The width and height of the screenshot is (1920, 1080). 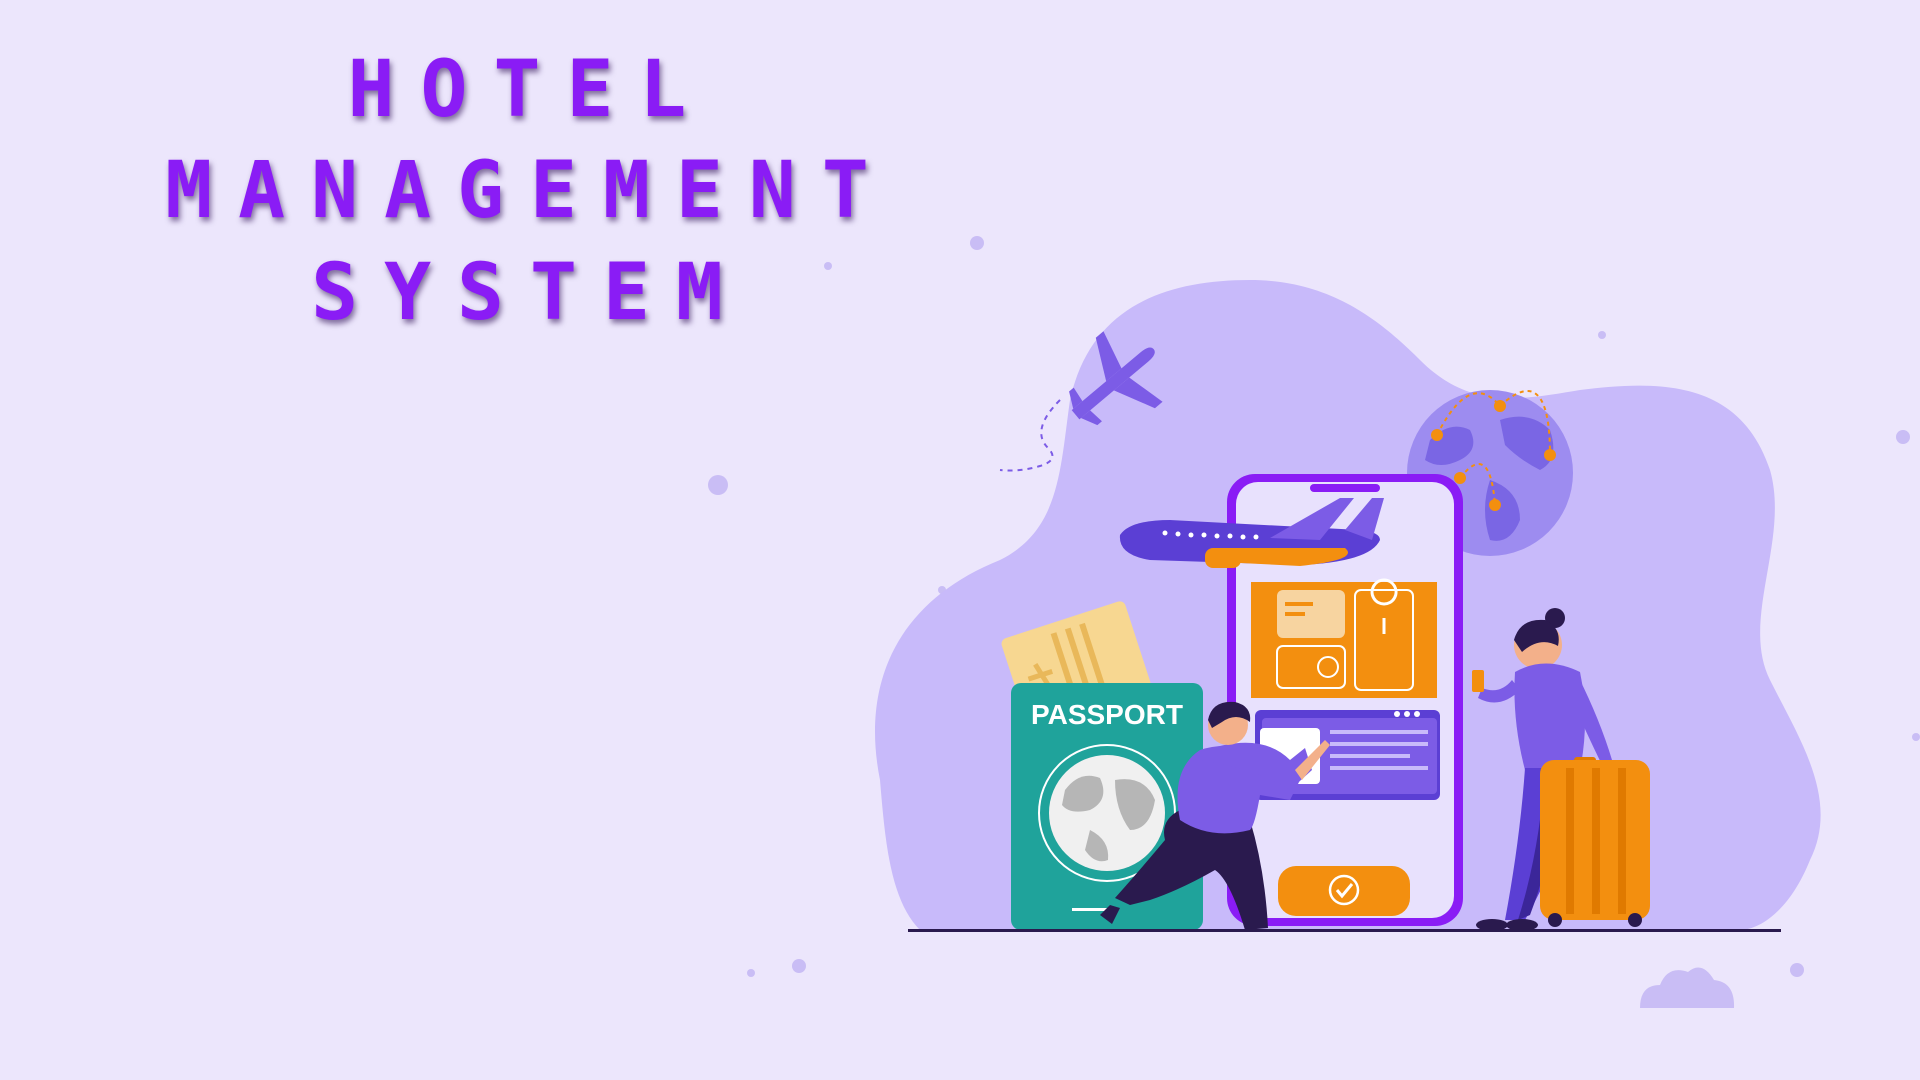 I want to click on suitcase-icon, so click(x=1595, y=842).